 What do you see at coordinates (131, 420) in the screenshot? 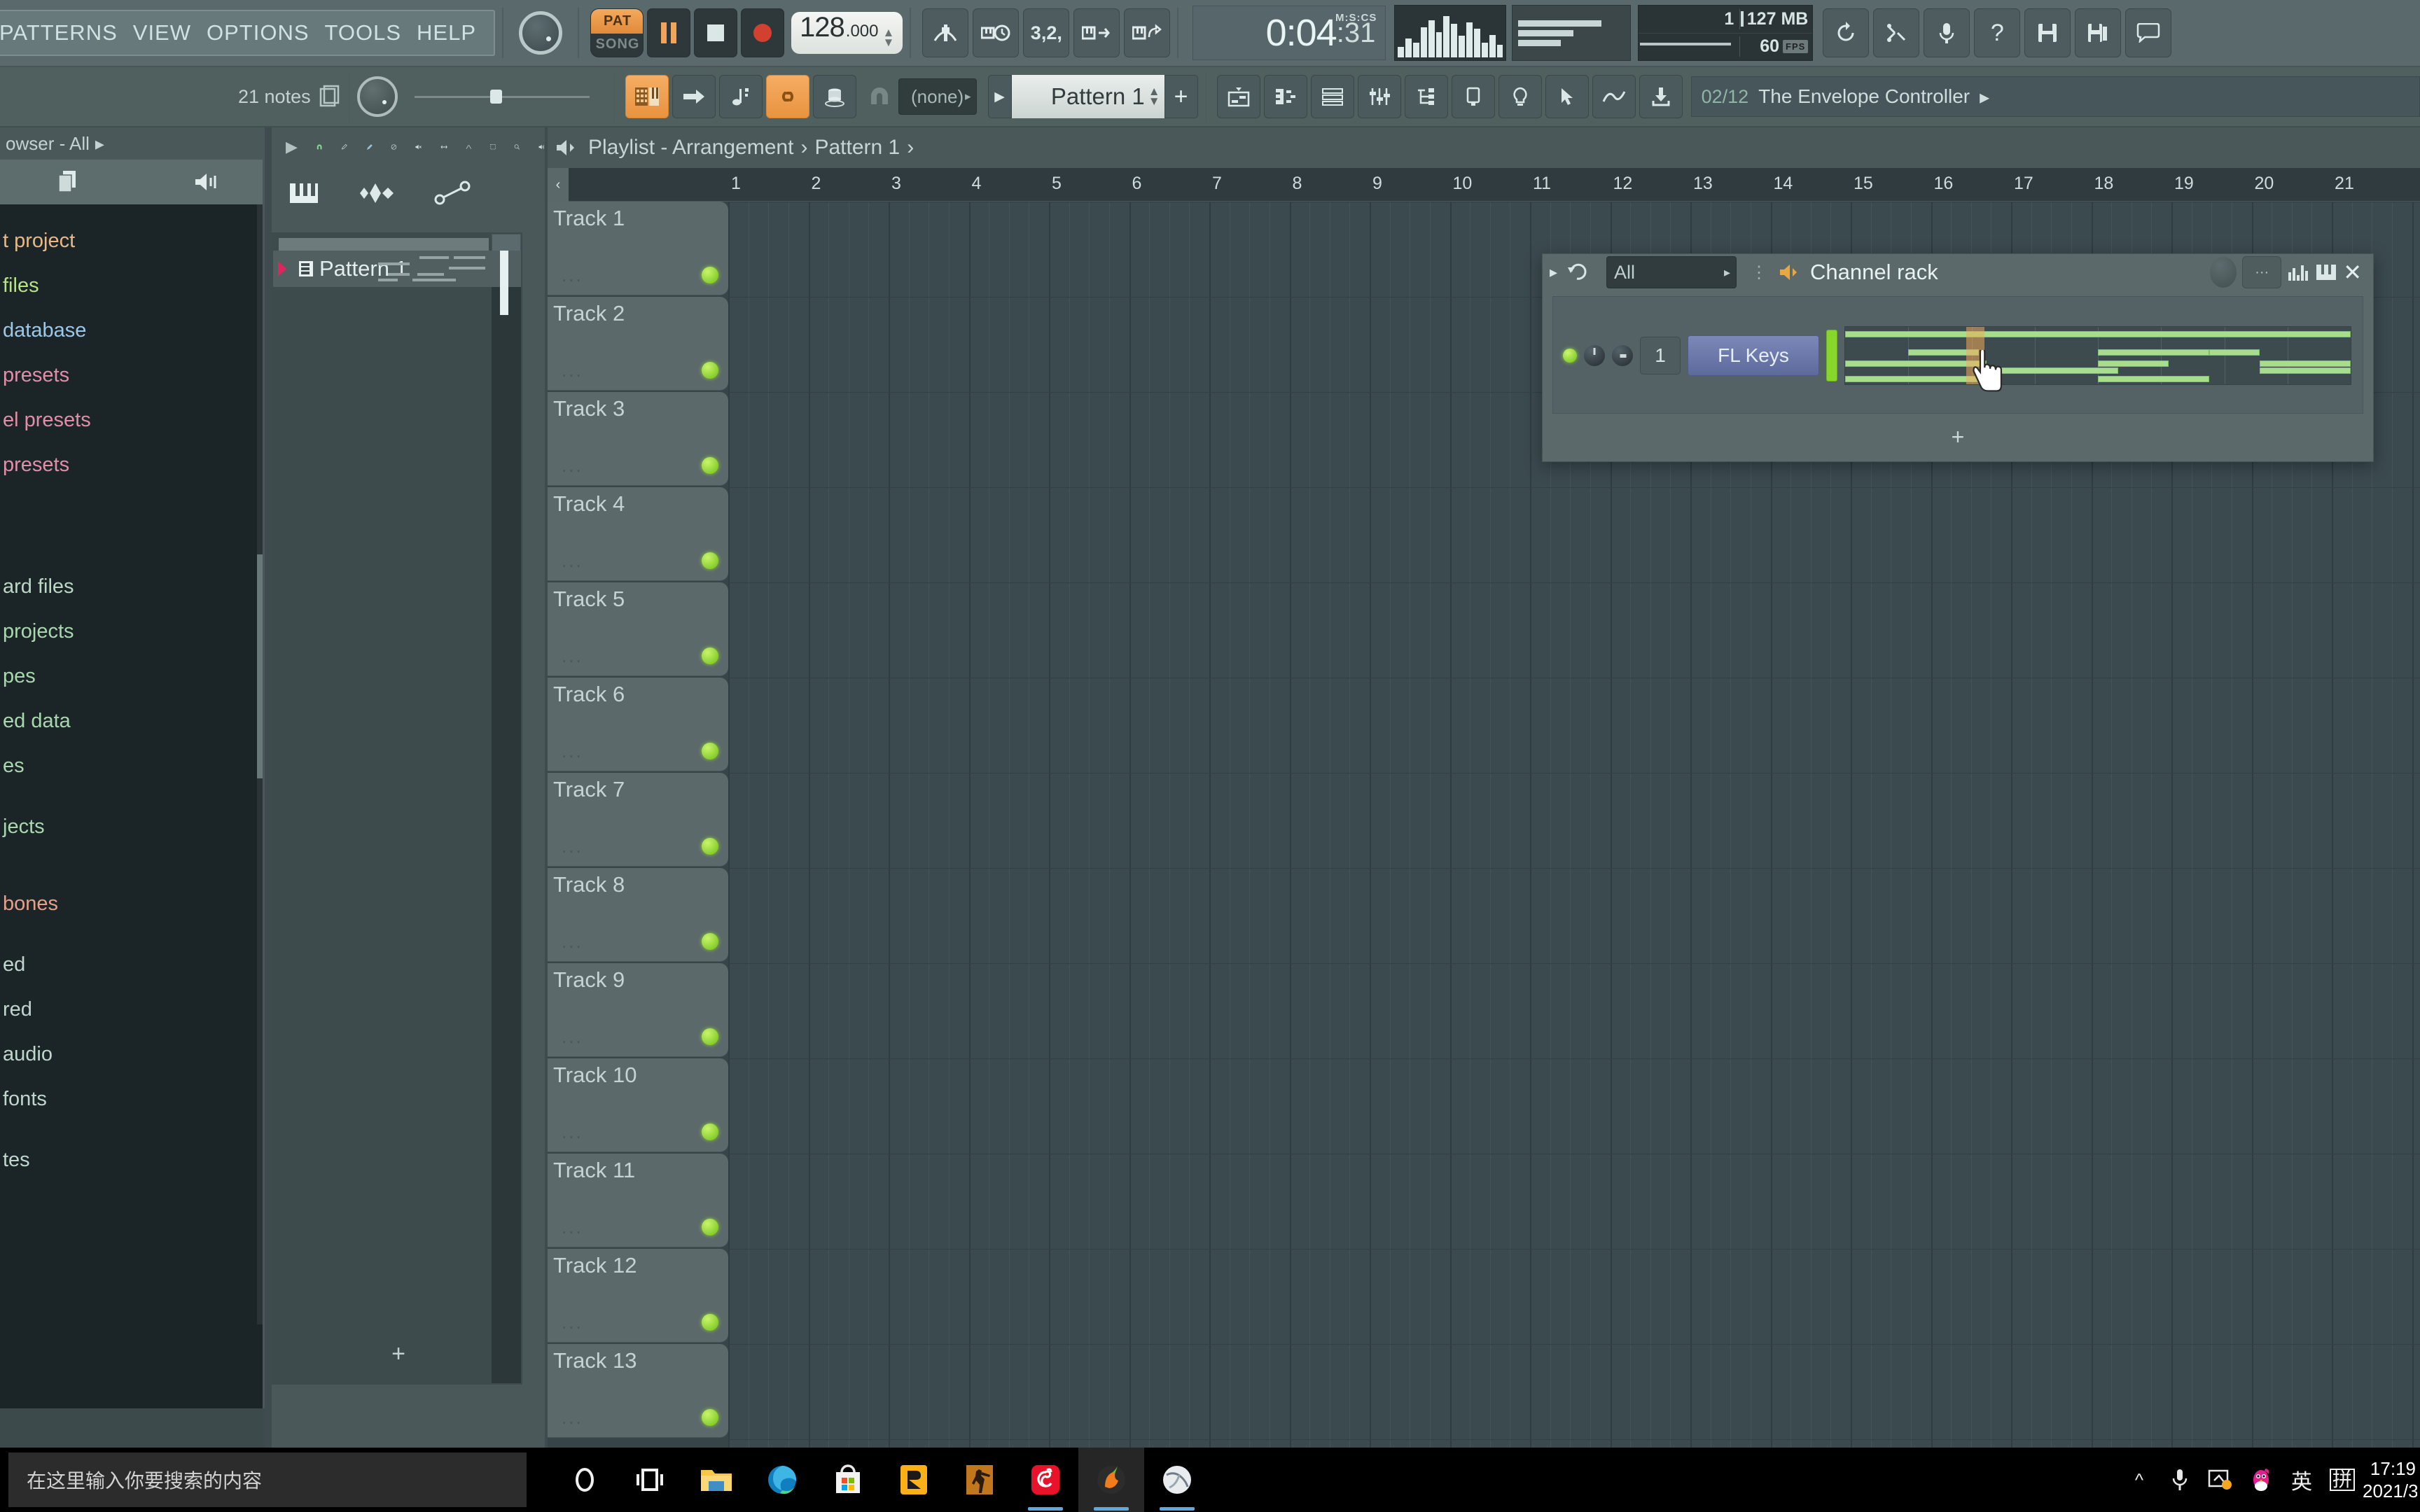
I see `browser-item: el presets` at bounding box center [131, 420].